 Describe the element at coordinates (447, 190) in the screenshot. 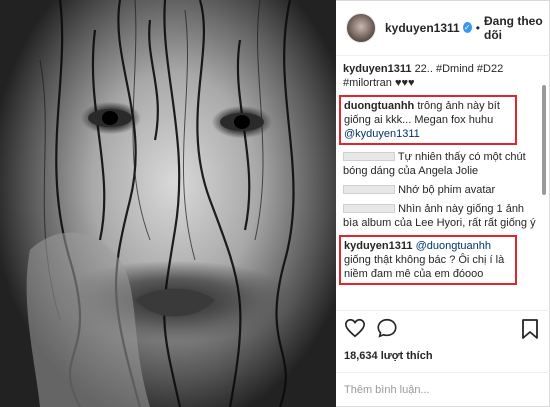

I see `comment-text: Nhớ bộ phim avatar` at that location.